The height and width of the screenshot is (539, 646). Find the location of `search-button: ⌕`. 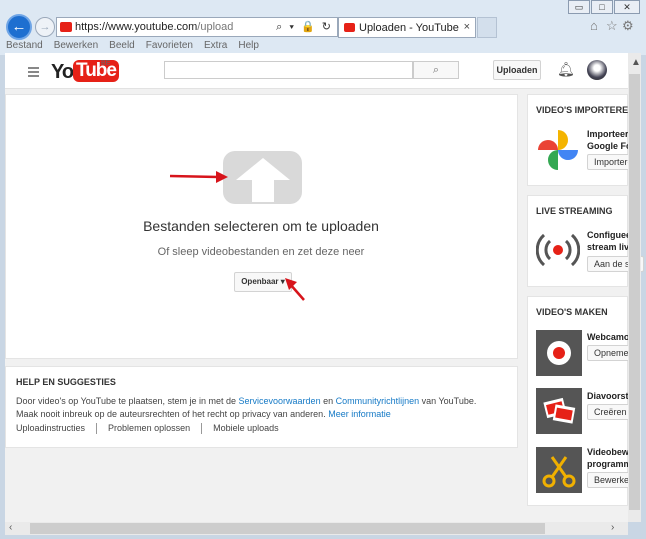

search-button: ⌕ is located at coordinates (436, 70).